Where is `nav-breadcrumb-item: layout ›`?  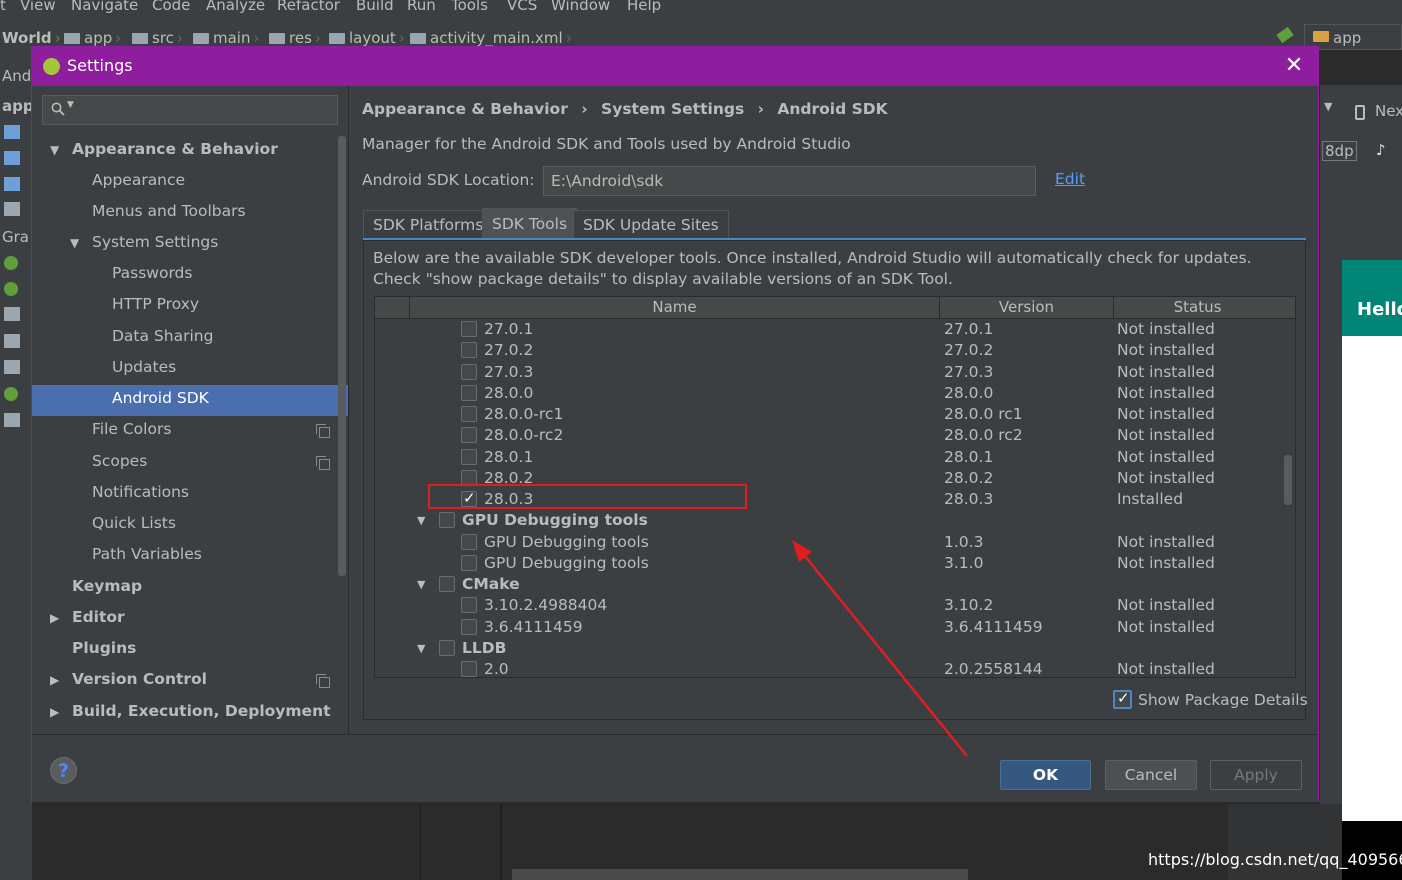 nav-breadcrumb-item: layout › is located at coordinates (367, 38).